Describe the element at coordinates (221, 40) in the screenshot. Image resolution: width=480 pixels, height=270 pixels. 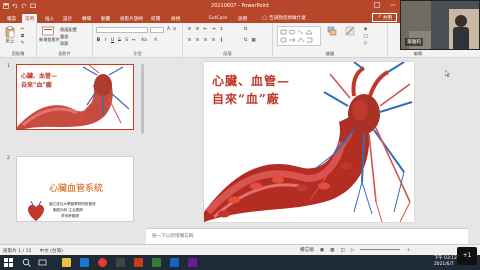
I see `columns-icon: ‖` at that location.